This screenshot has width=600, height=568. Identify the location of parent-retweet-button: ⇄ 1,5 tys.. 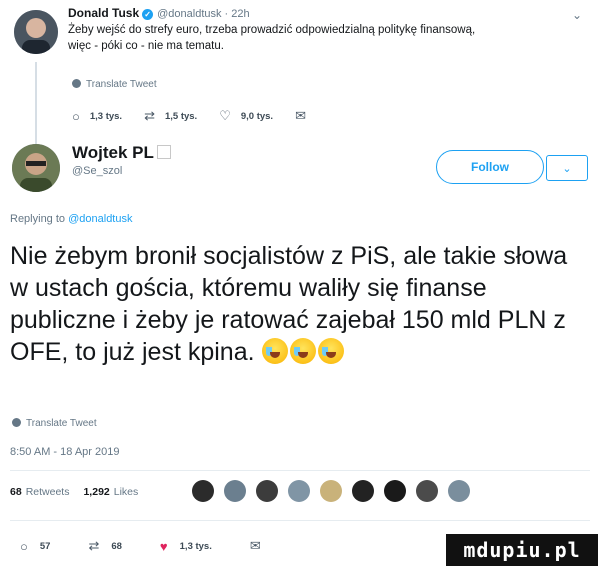
(170, 116).